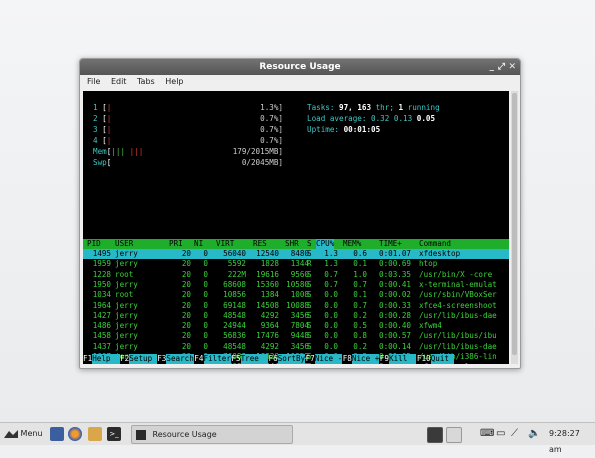  What do you see at coordinates (124, 359) in the screenshot?
I see `fkey-f2: F2` at bounding box center [124, 359].